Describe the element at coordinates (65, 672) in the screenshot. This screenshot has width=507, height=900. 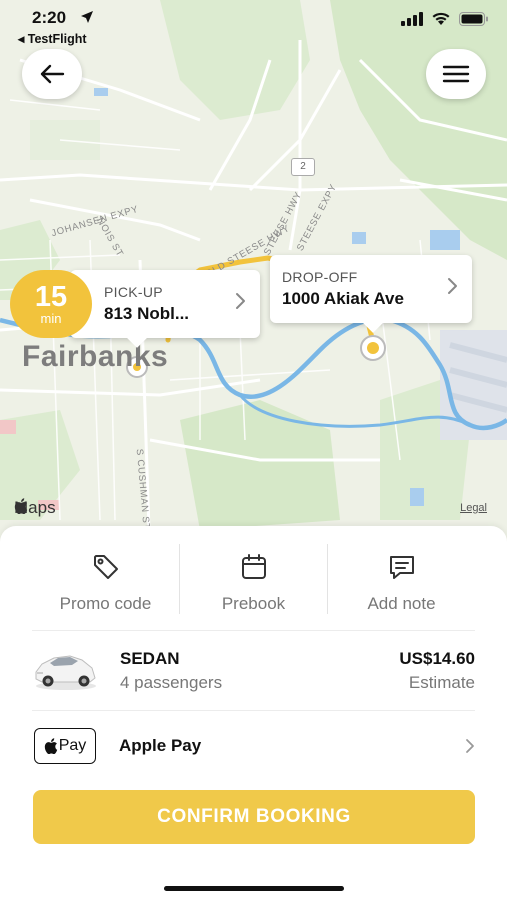
I see `sedan-car-image` at that location.